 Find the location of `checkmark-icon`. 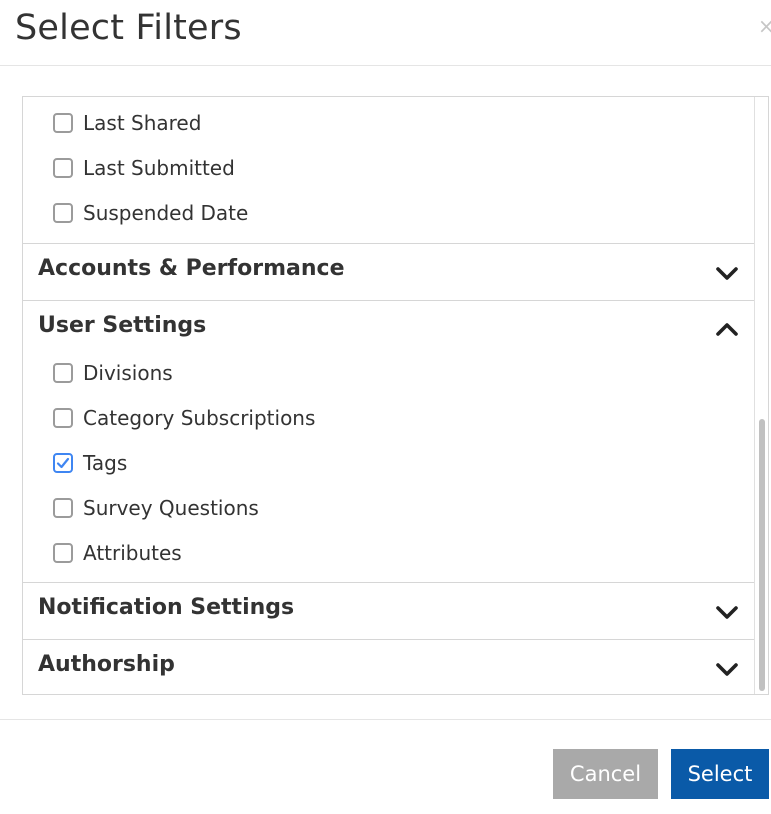

checkmark-icon is located at coordinates (63, 463).